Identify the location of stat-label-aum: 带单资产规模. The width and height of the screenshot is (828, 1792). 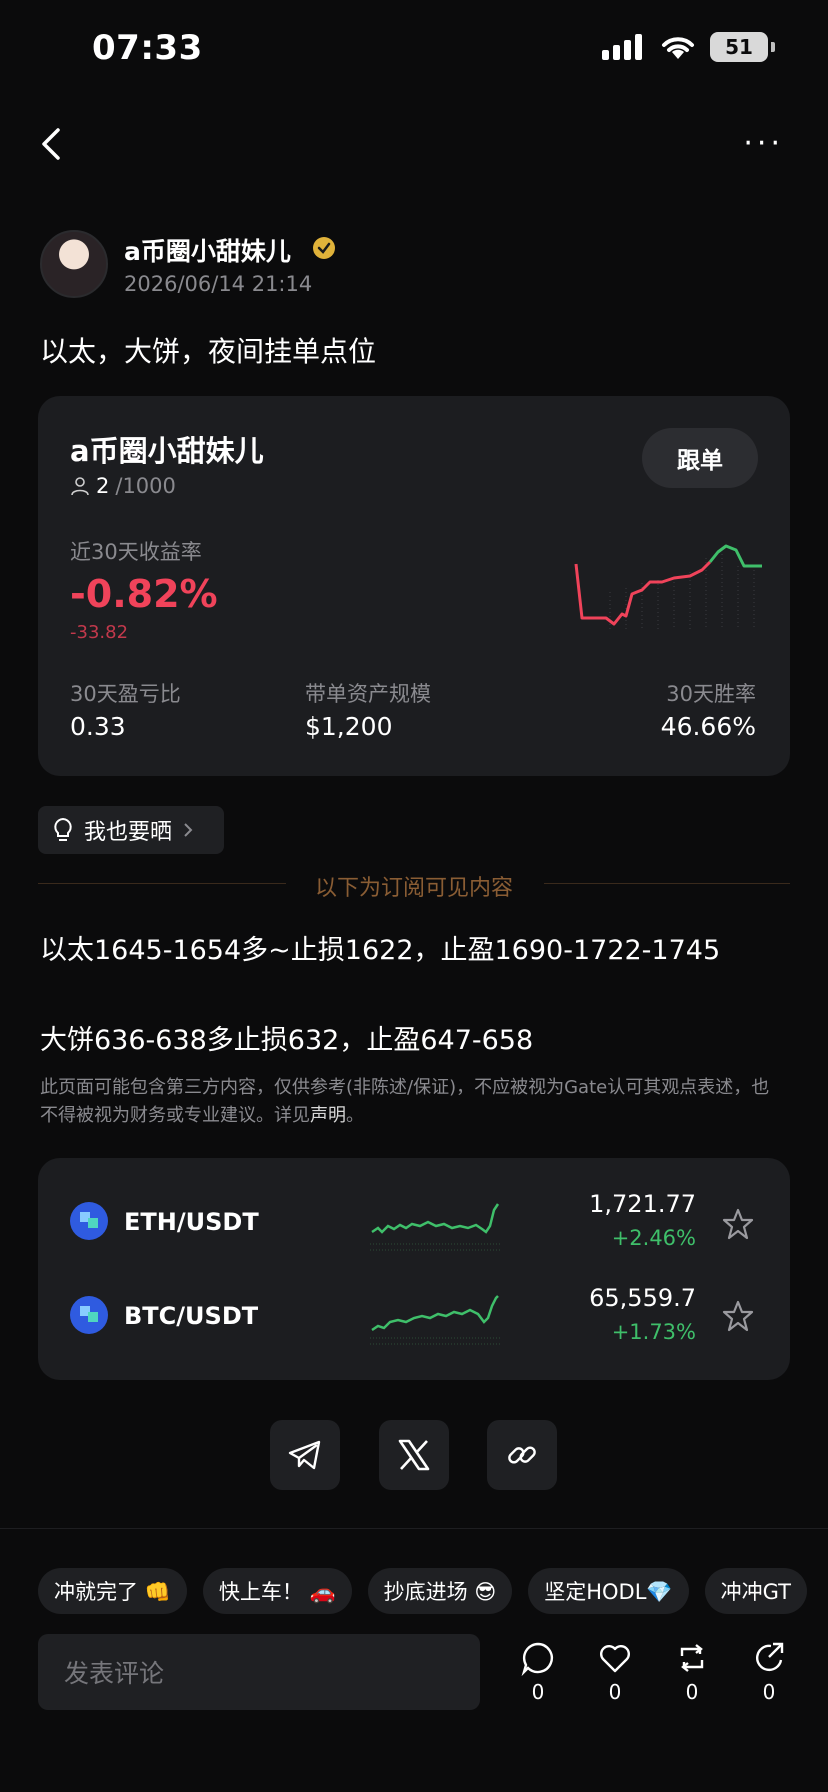
(368, 694).